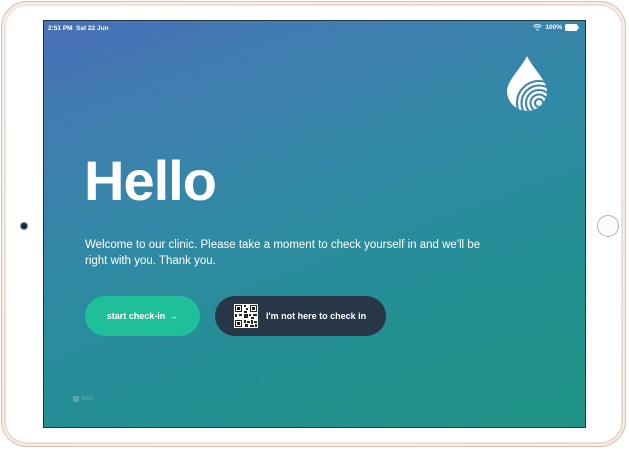 The image size is (629, 450). Describe the element at coordinates (608, 226) in the screenshot. I see `home-button` at that location.